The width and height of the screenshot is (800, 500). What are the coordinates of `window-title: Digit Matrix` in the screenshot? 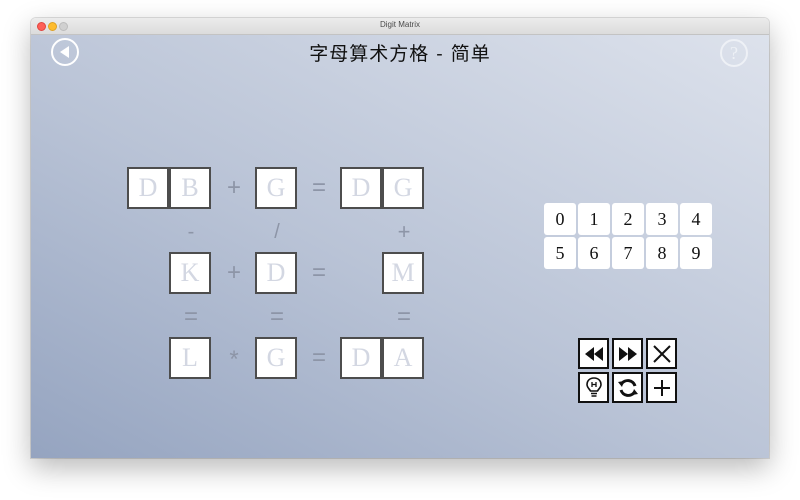 It's located at (399, 24).